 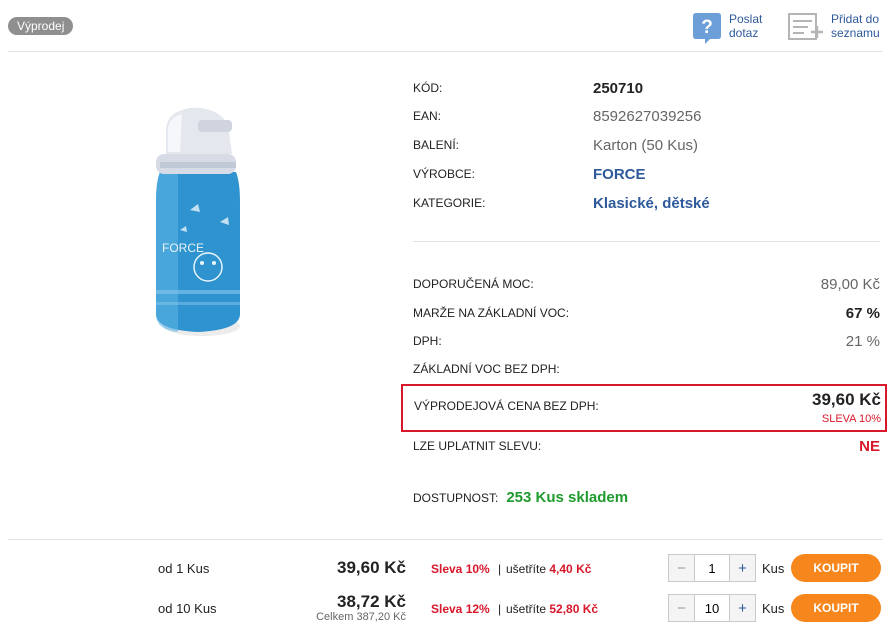 I want to click on manufacturer-link: FORCE, so click(x=619, y=174).